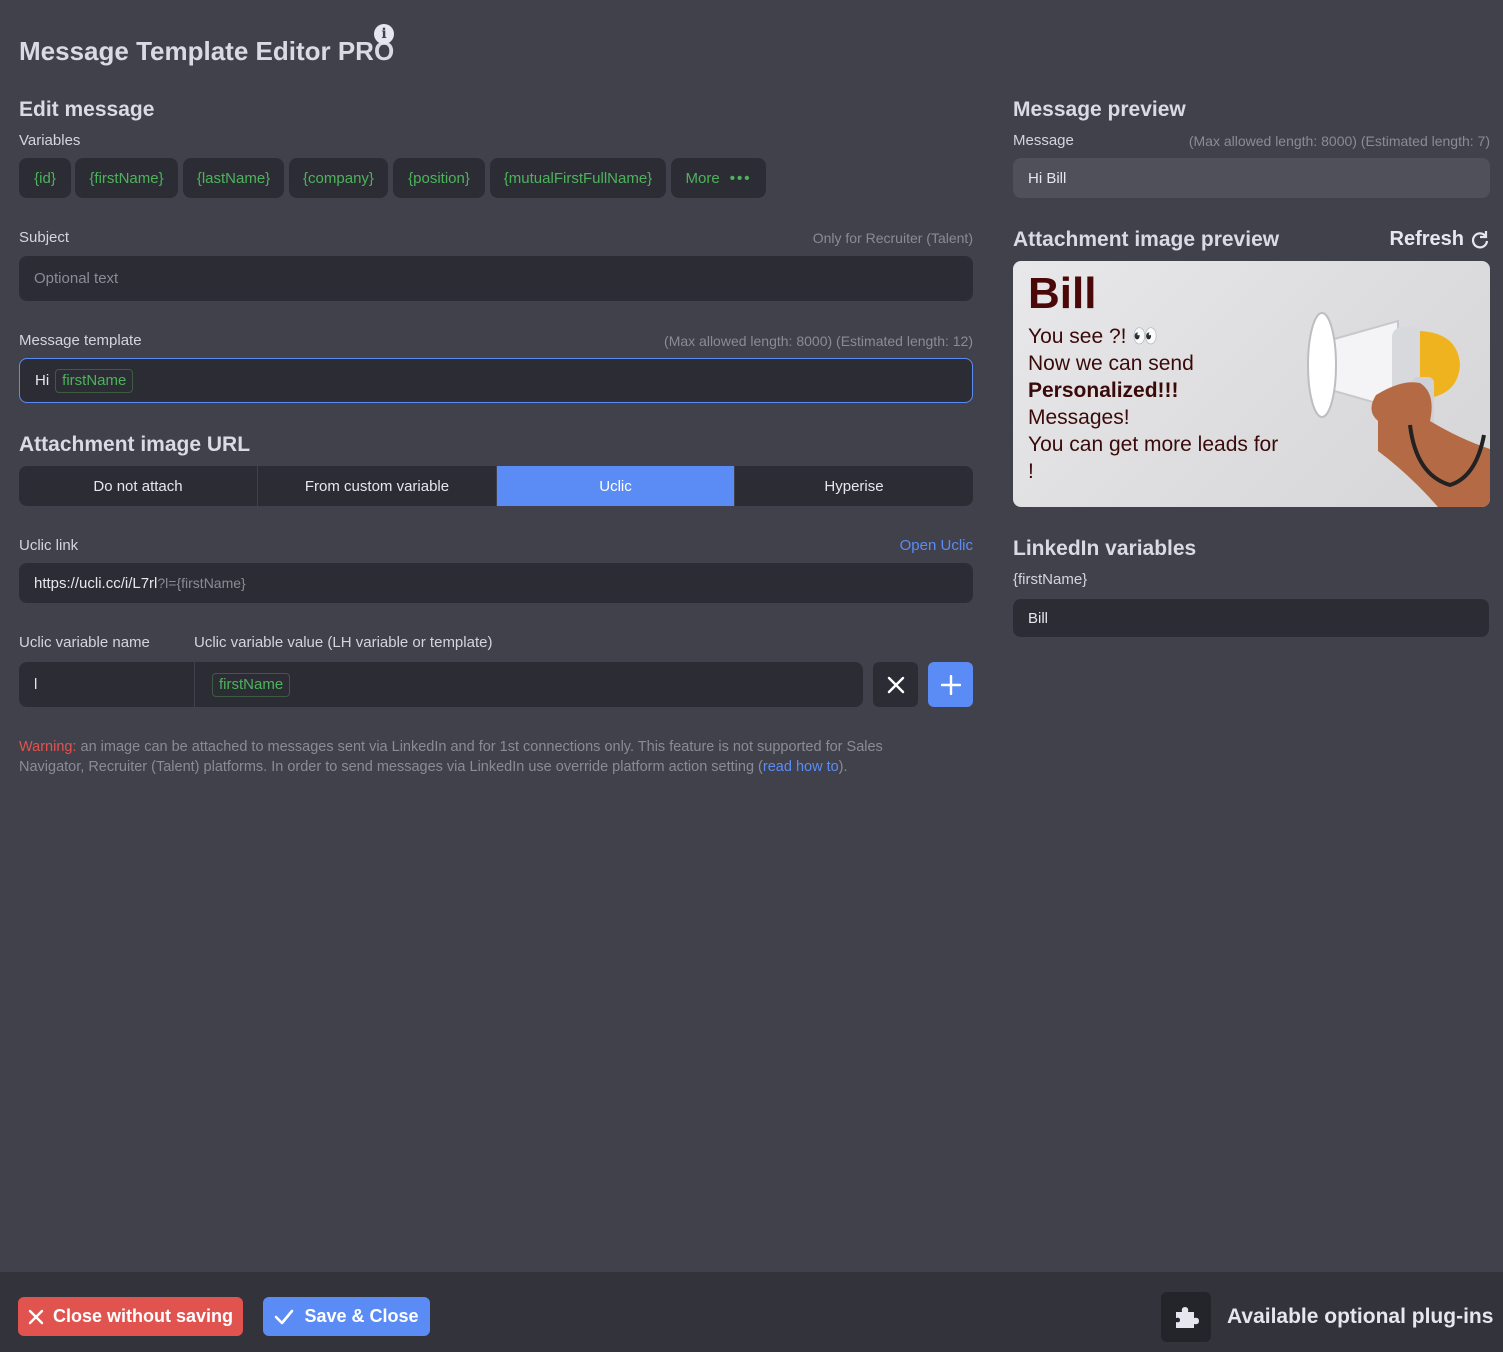 The image size is (1503, 1352). Describe the element at coordinates (50, 140) in the screenshot. I see `variables-label: Variables` at that location.